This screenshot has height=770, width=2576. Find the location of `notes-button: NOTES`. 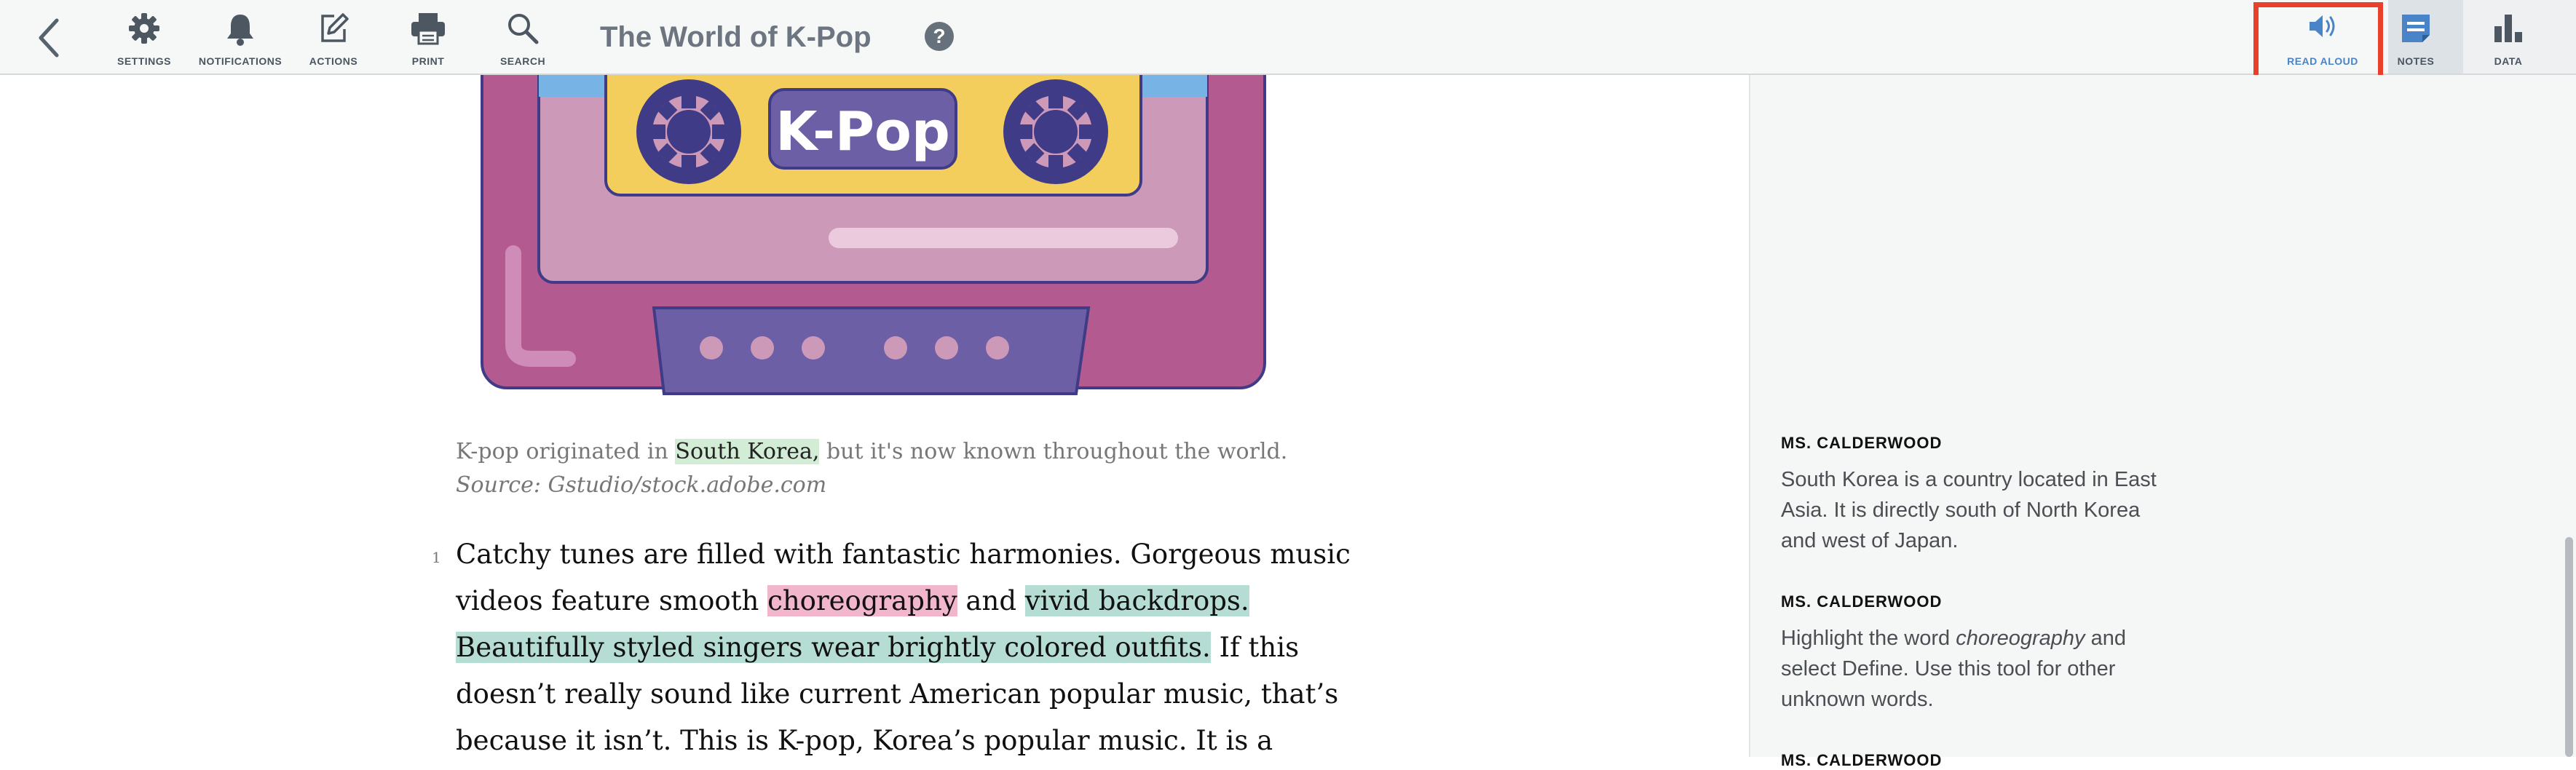

notes-button: NOTES is located at coordinates (2416, 39).